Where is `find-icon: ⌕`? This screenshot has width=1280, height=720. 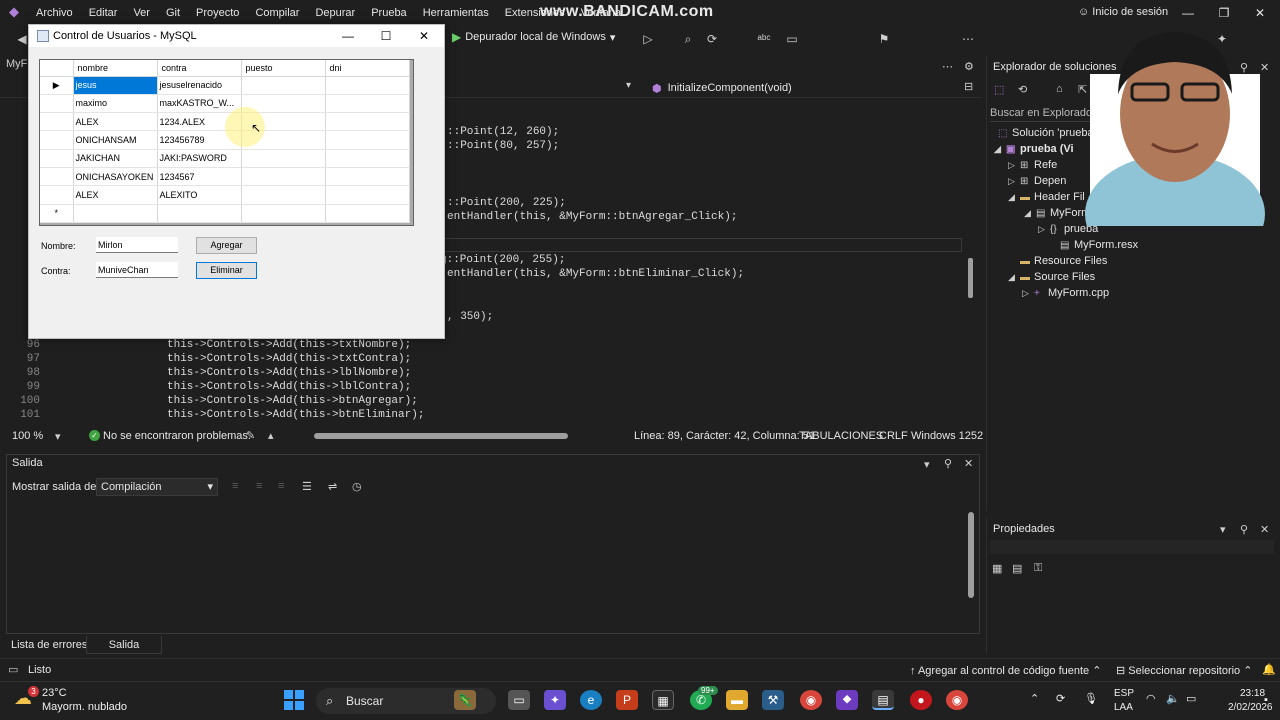
find-icon: ⌕ is located at coordinates (688, 39).